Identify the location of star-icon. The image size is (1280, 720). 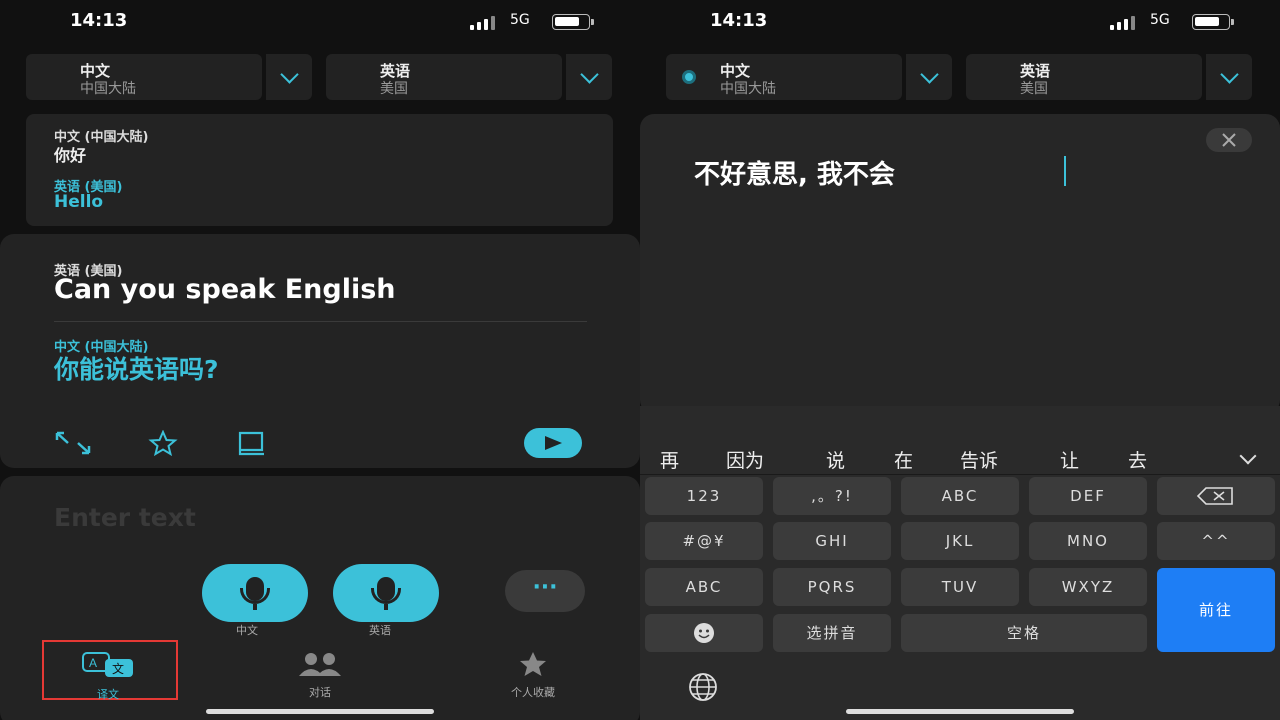
(163, 443).